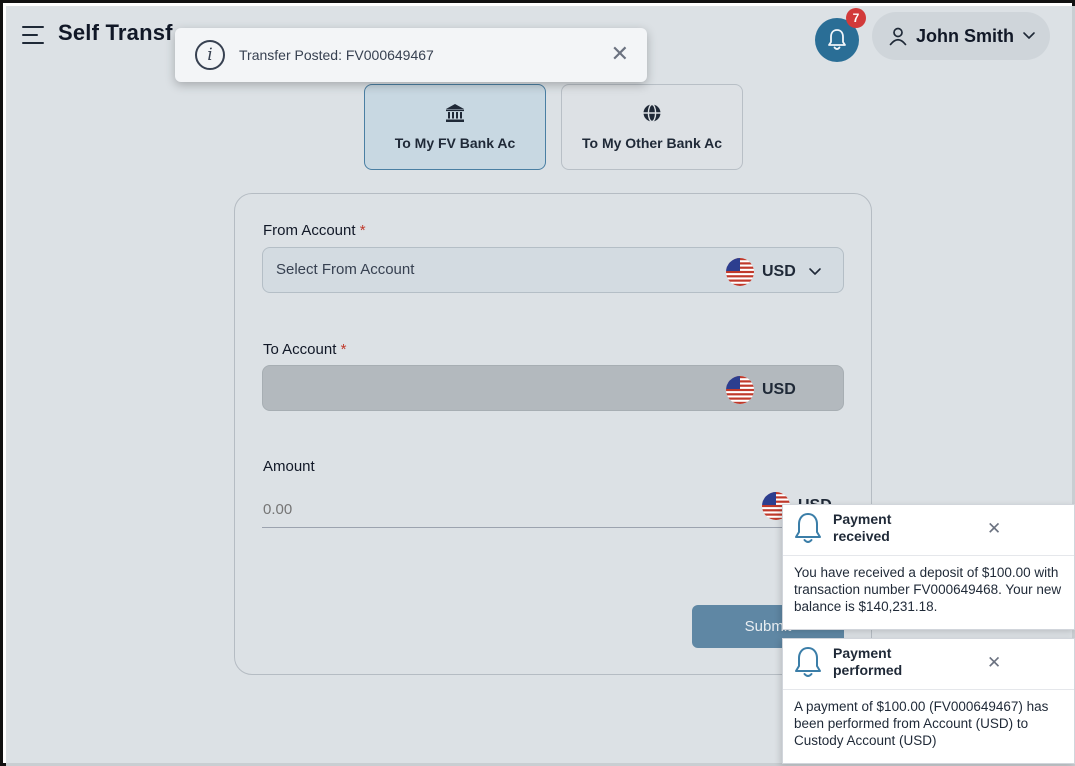  I want to click on from-account-placeholder: Select From Account, so click(345, 269).